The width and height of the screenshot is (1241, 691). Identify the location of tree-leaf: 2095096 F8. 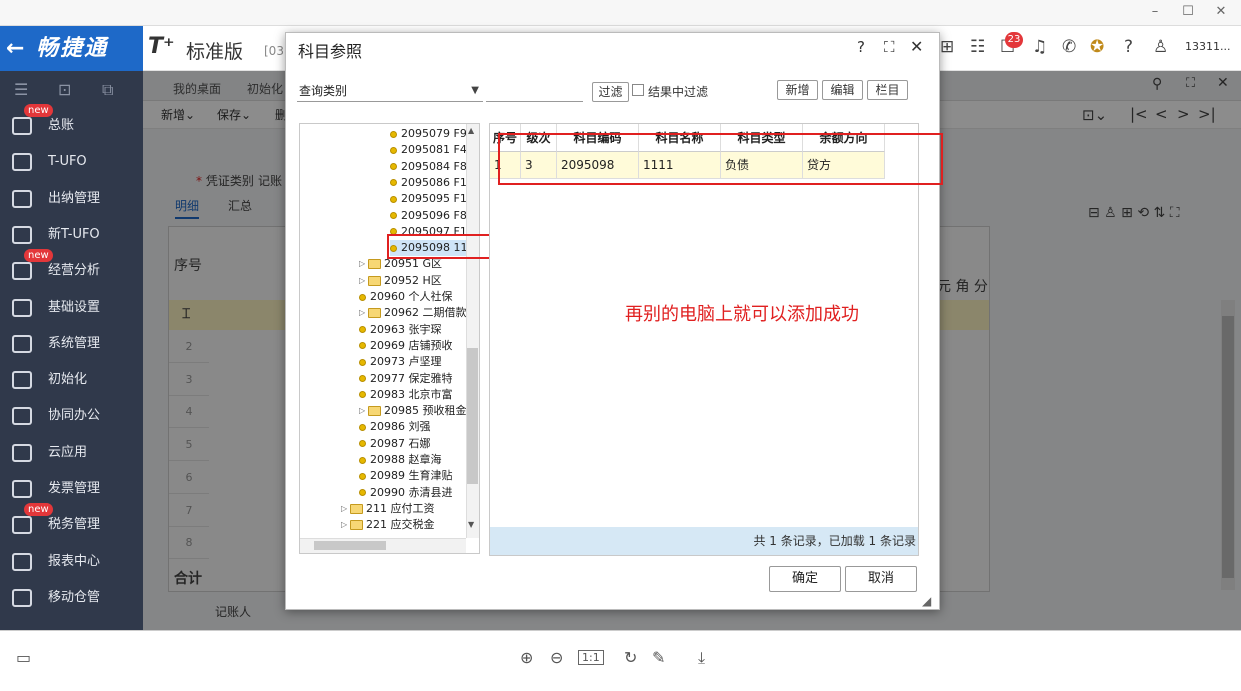
(428, 216).